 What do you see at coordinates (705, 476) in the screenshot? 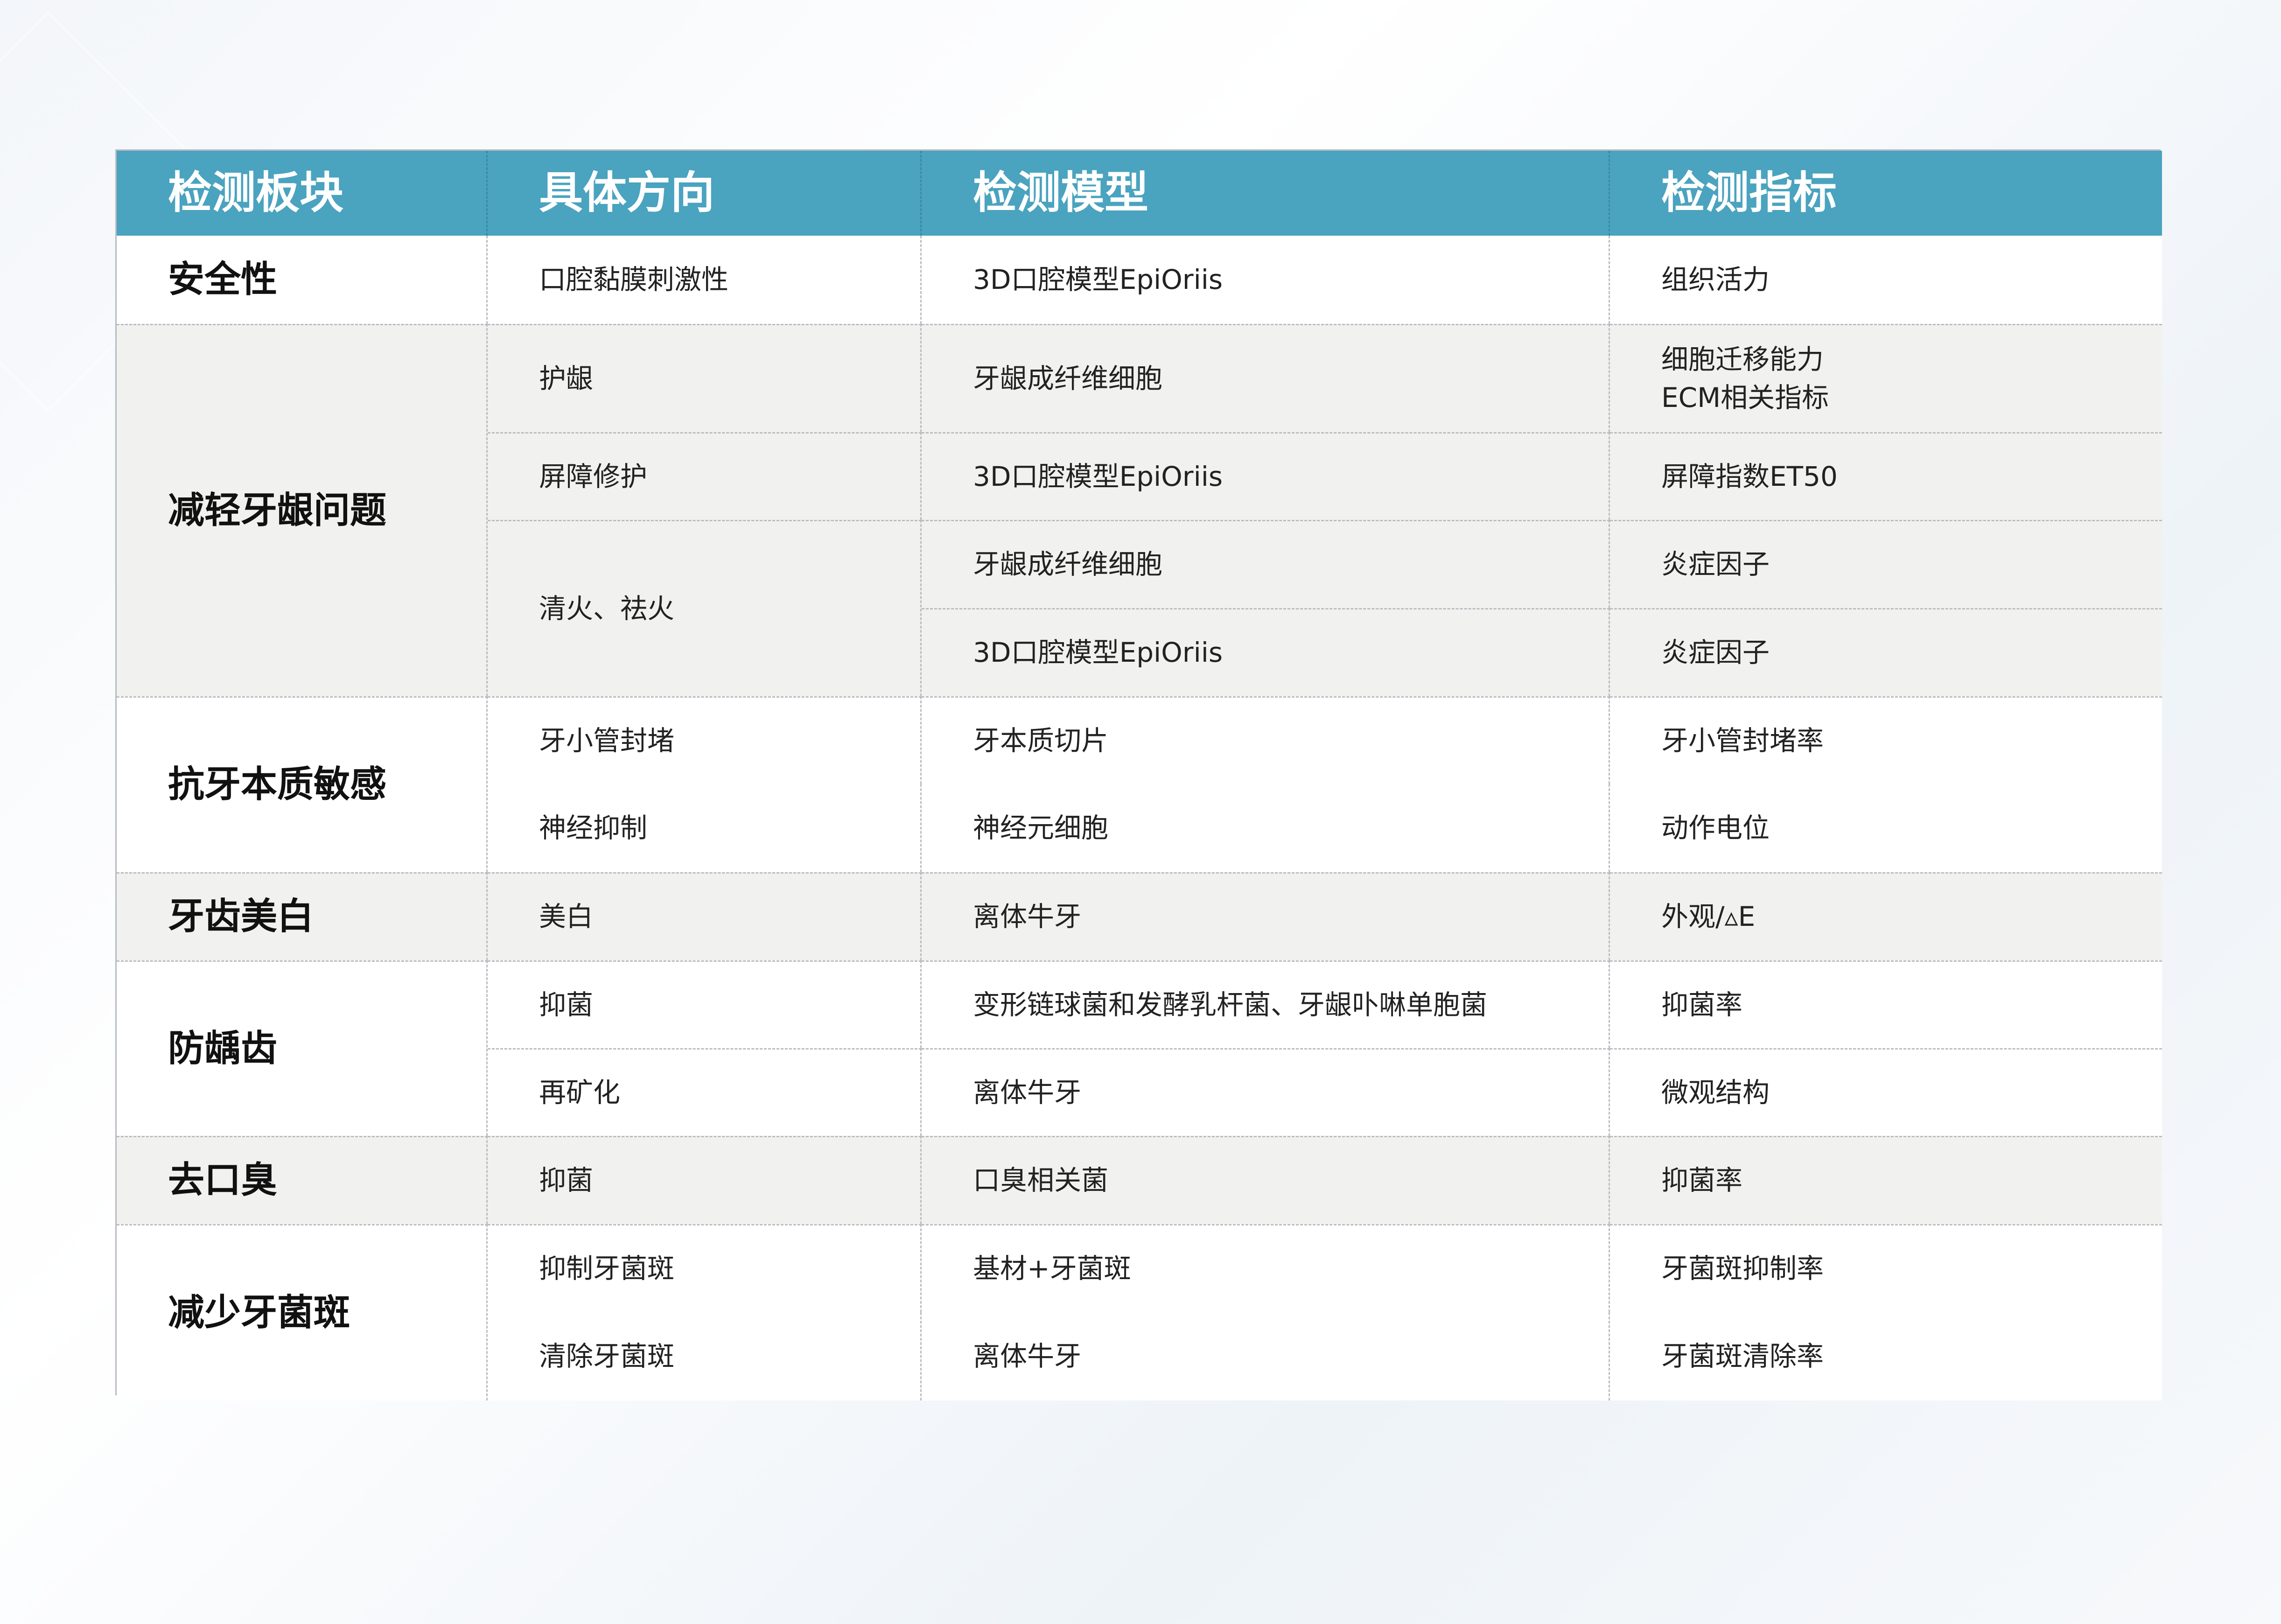
I see `direction-cell: 屏障修护` at bounding box center [705, 476].